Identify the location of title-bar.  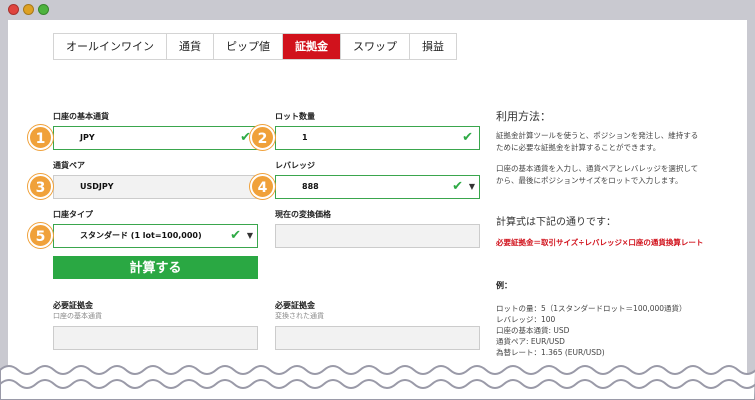
(377, 10).